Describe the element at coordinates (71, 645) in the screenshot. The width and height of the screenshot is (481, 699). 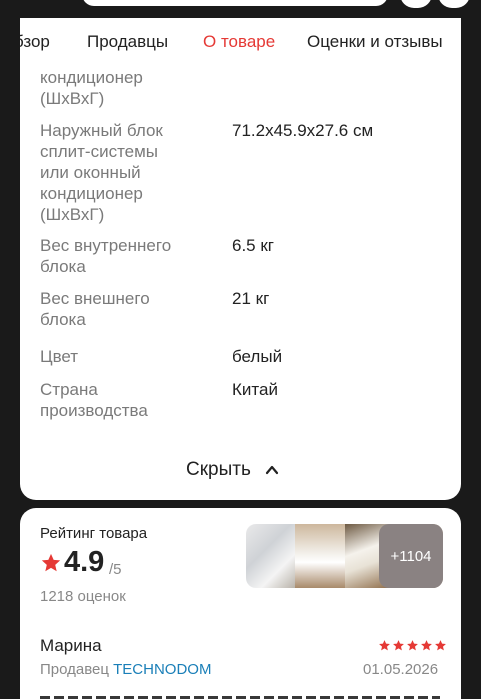
I see `review-author: Марина` at that location.